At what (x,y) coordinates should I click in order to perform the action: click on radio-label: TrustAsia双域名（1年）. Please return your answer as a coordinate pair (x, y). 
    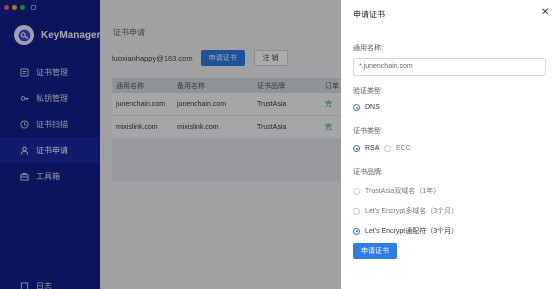
    Looking at the image, I should click on (403, 191).